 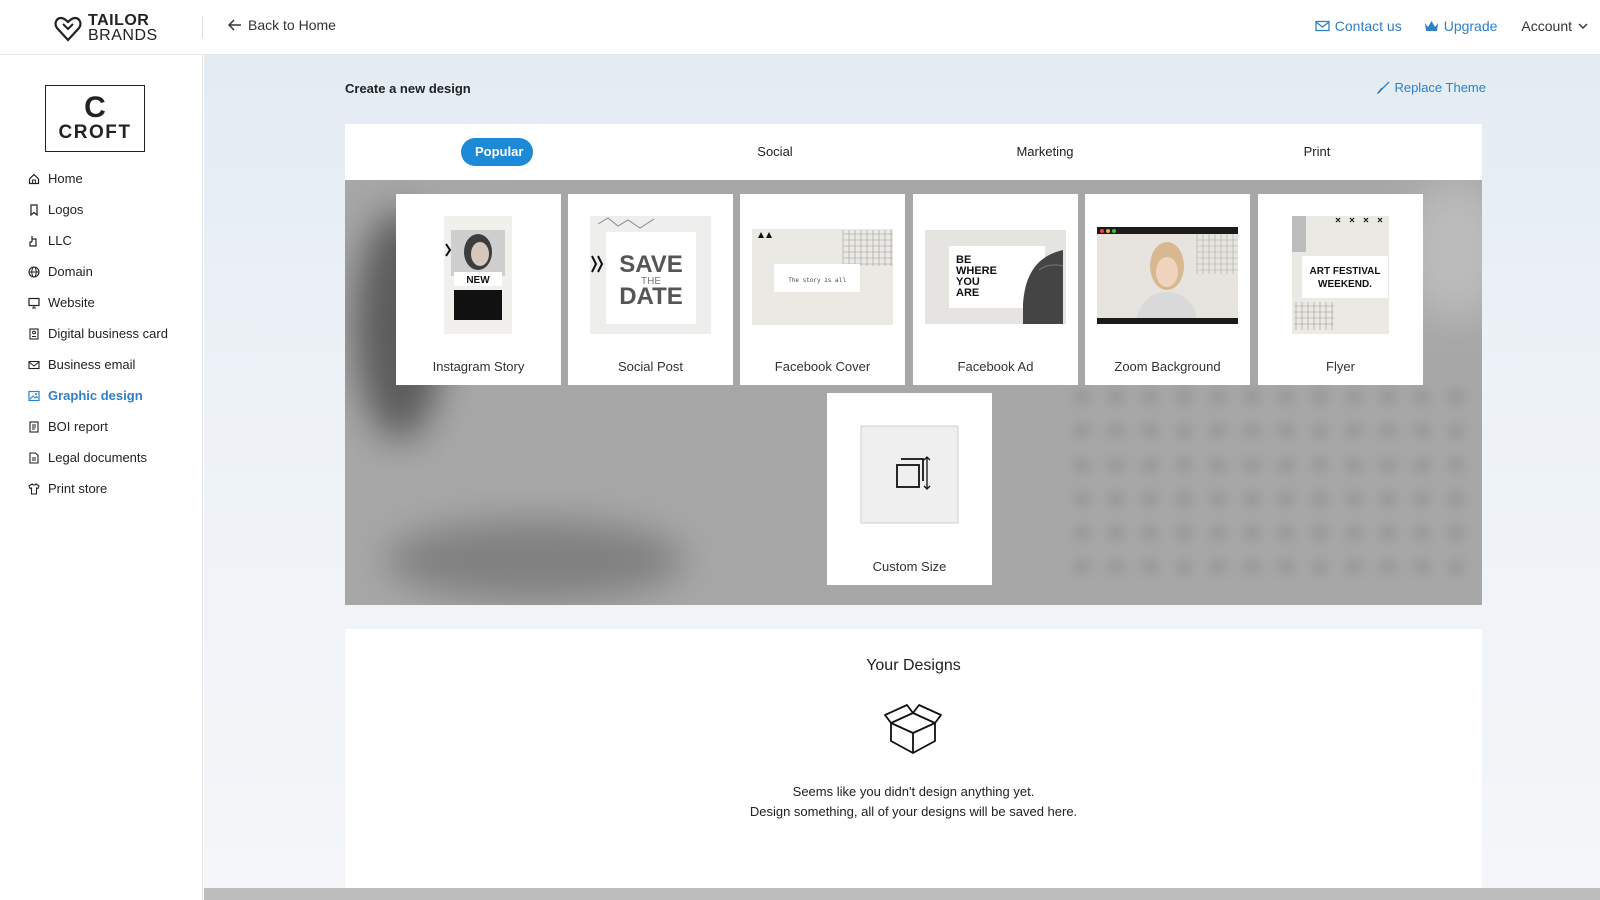 What do you see at coordinates (478, 366) in the screenshot?
I see `template-label: Instagram Story` at bounding box center [478, 366].